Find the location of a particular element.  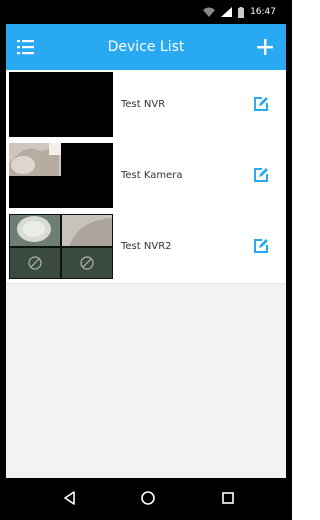

device-row-test-nvr: Test NVR is located at coordinates (146, 106).